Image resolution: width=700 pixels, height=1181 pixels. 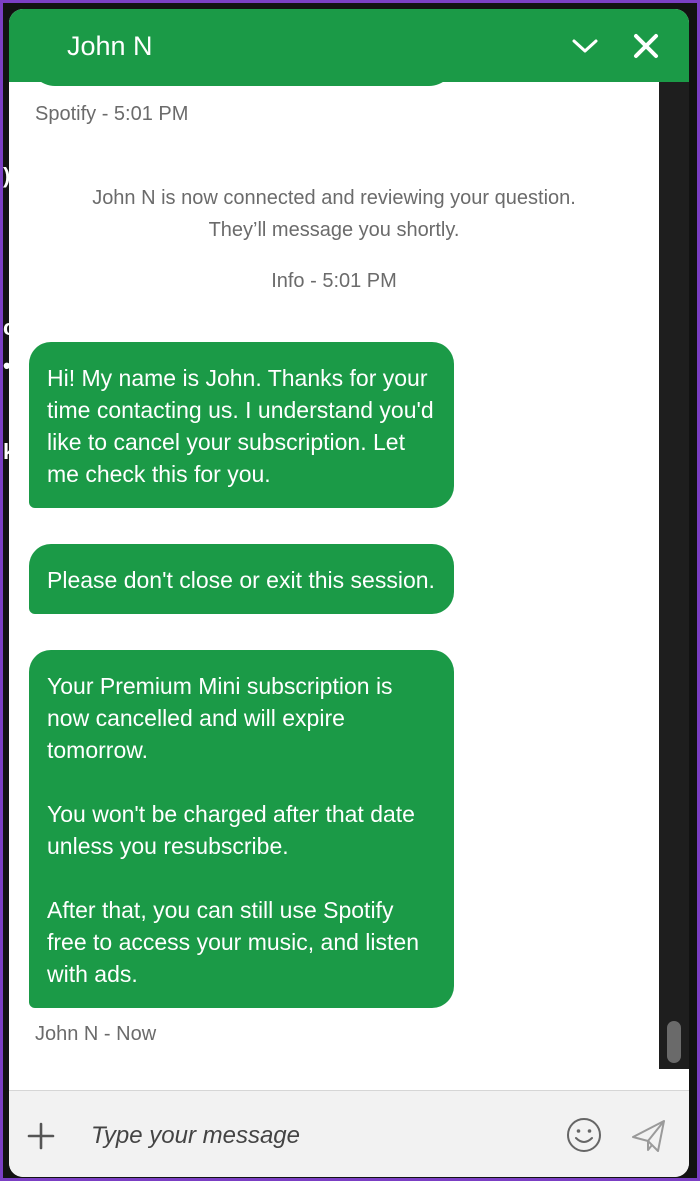 I want to click on previous-message-bubble, so click(x=242, y=84).